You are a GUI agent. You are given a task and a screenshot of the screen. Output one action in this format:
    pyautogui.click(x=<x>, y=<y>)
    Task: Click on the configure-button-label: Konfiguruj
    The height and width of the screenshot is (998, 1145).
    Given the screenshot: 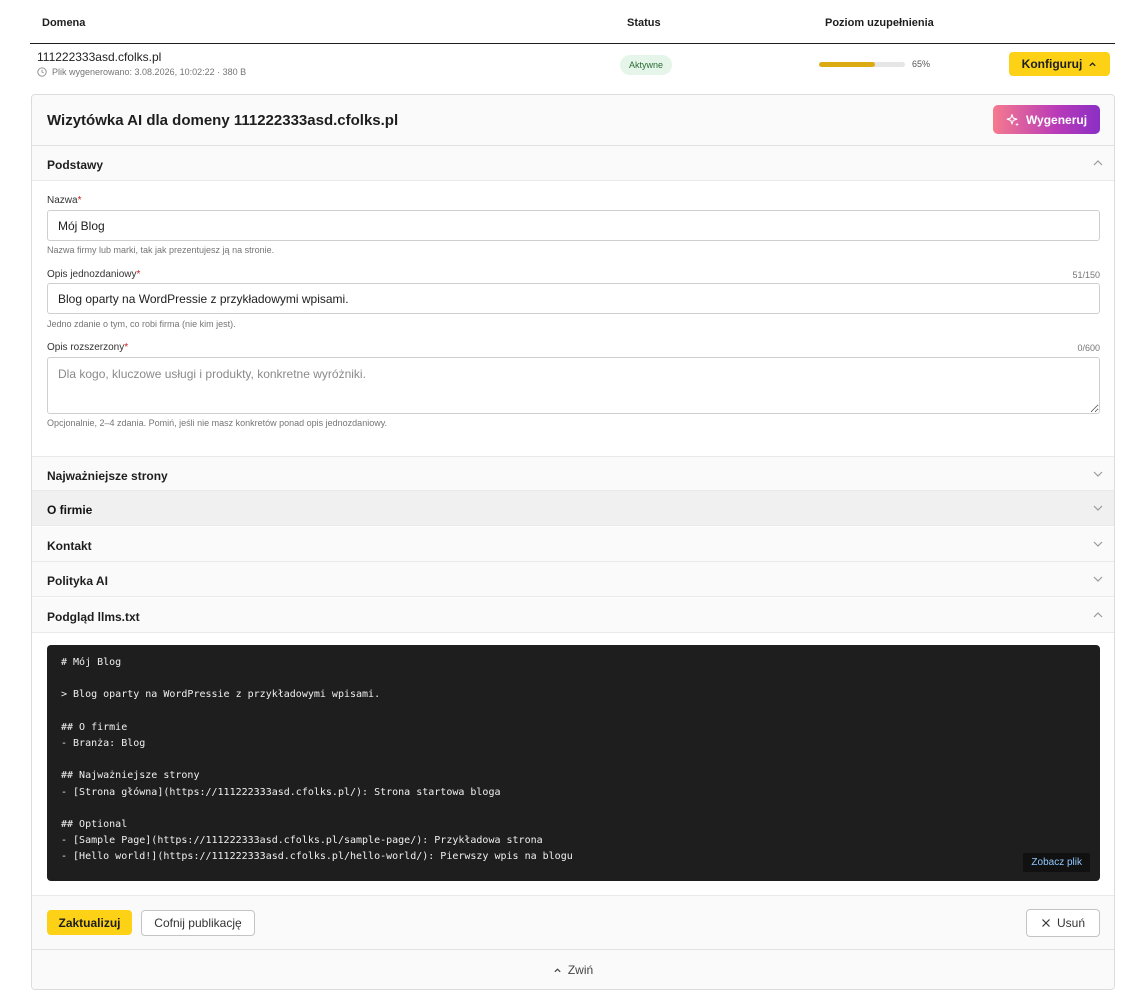 What is the action you would take?
    pyautogui.click(x=1052, y=64)
    